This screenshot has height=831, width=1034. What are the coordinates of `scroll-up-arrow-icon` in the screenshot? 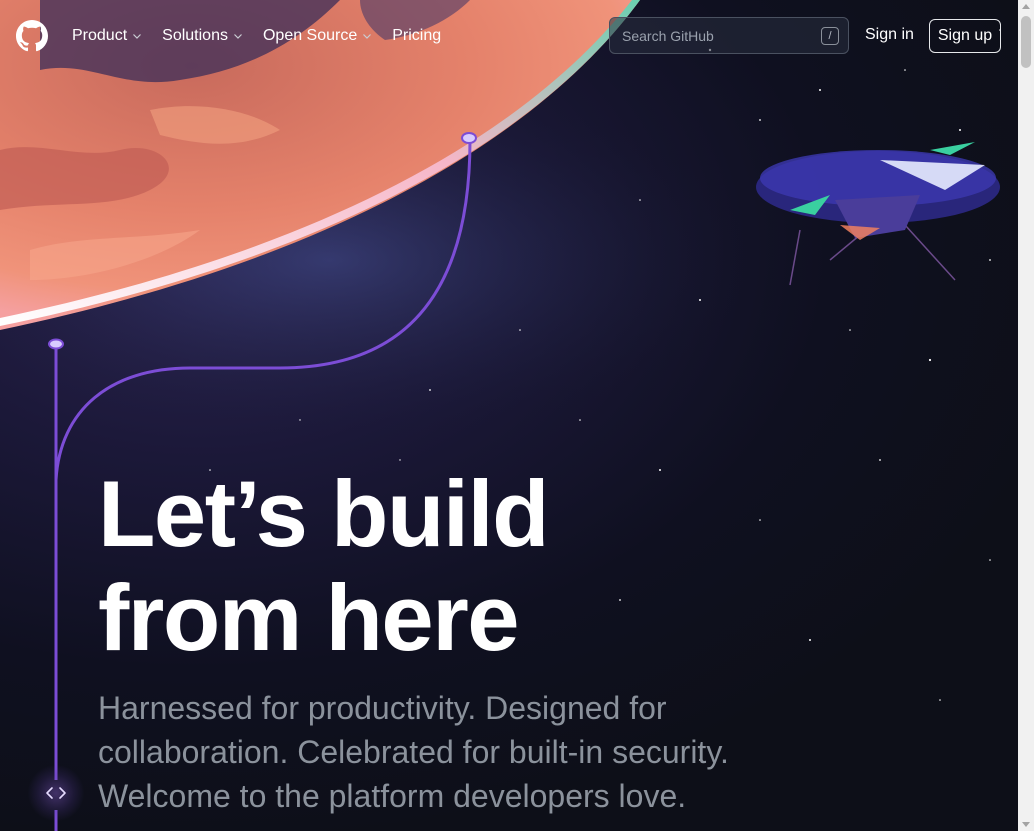 It's located at (1026, 6).